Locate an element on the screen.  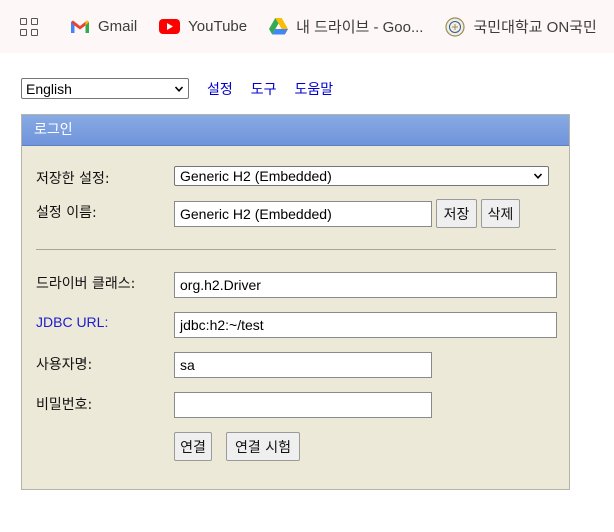
setting-name-input: Generic H2 (Embedded) is located at coordinates (303, 214).